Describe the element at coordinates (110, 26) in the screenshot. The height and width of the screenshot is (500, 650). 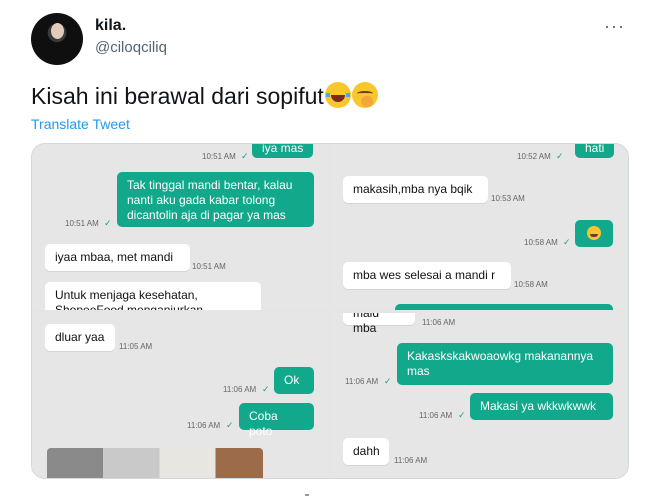
I see `display-name: kila.` at that location.